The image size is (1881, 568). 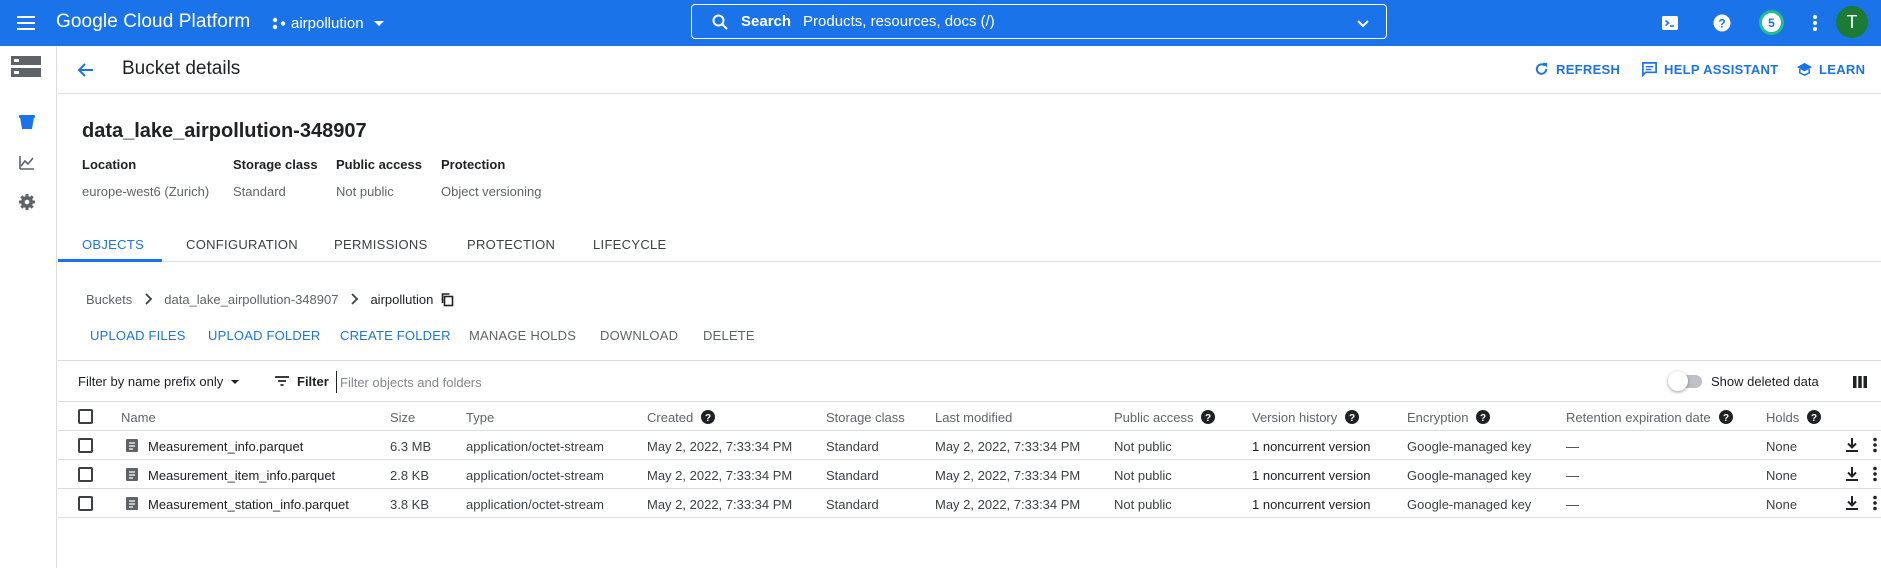 What do you see at coordinates (1039, 21) in the screenshot?
I see `search-bar: Search Products, resources, docs (/)` at bounding box center [1039, 21].